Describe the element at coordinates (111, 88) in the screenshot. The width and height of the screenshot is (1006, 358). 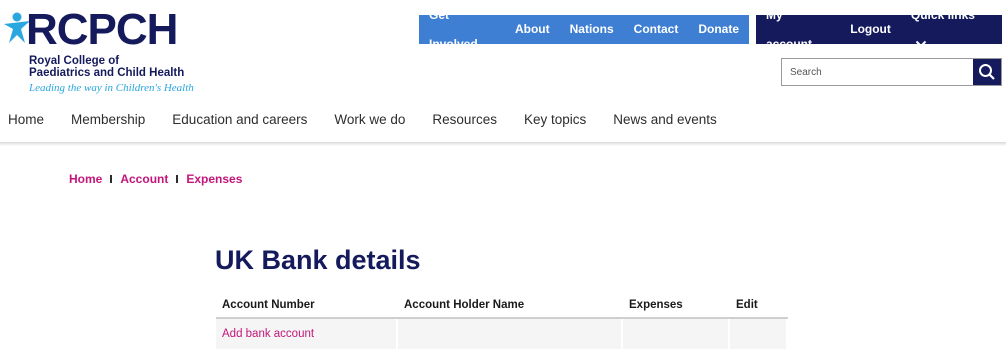
I see `logo-tagline: Leading the way in Children's Health` at that location.